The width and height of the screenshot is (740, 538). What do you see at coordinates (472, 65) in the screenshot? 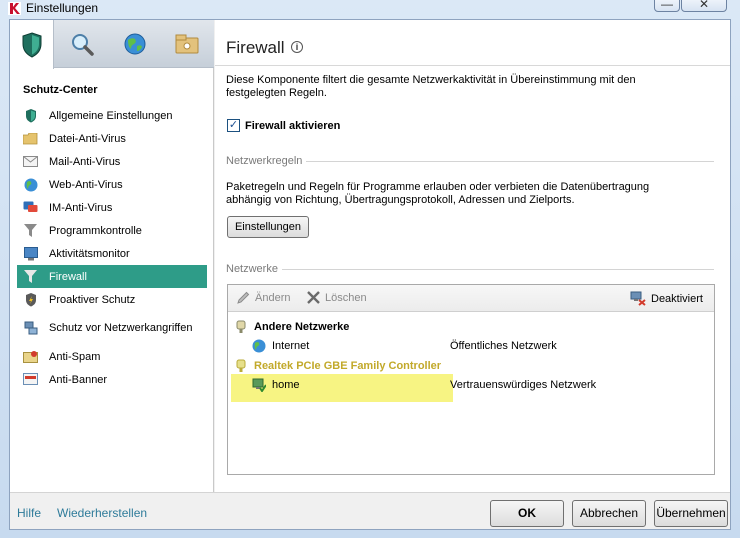
I see `title-divider` at bounding box center [472, 65].